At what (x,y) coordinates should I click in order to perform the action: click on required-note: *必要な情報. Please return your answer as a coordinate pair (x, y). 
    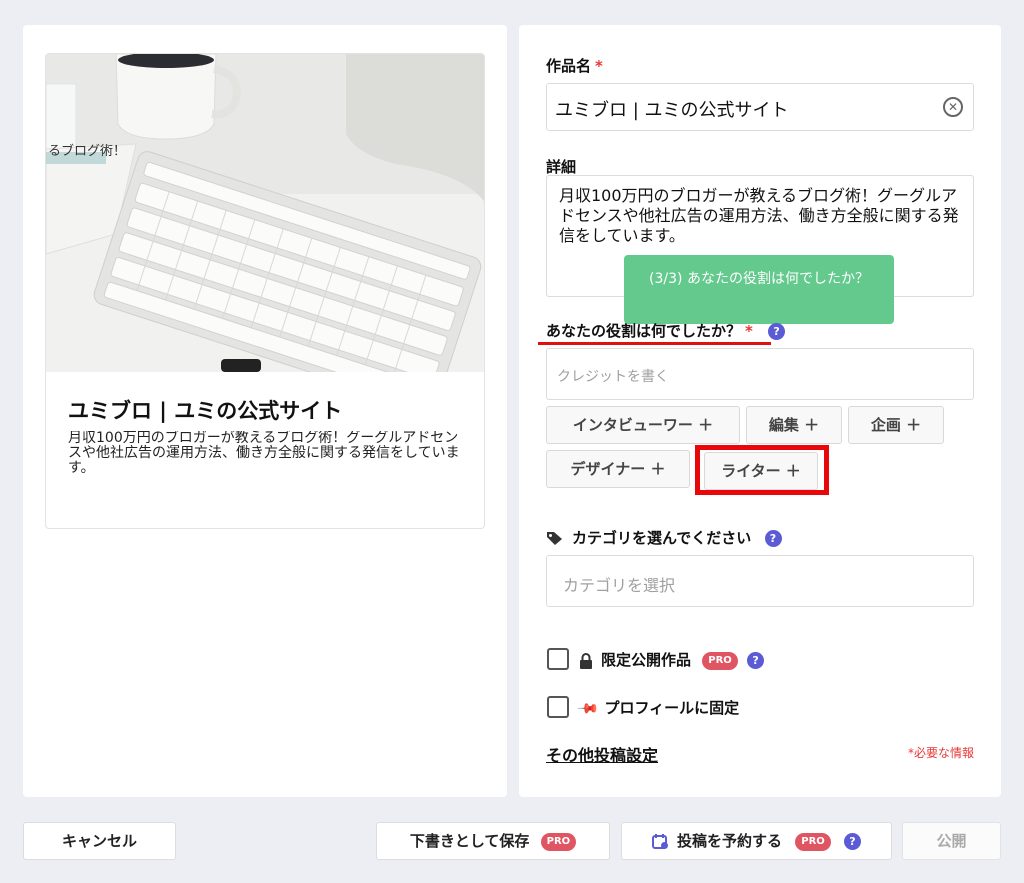
    Looking at the image, I should click on (940, 753).